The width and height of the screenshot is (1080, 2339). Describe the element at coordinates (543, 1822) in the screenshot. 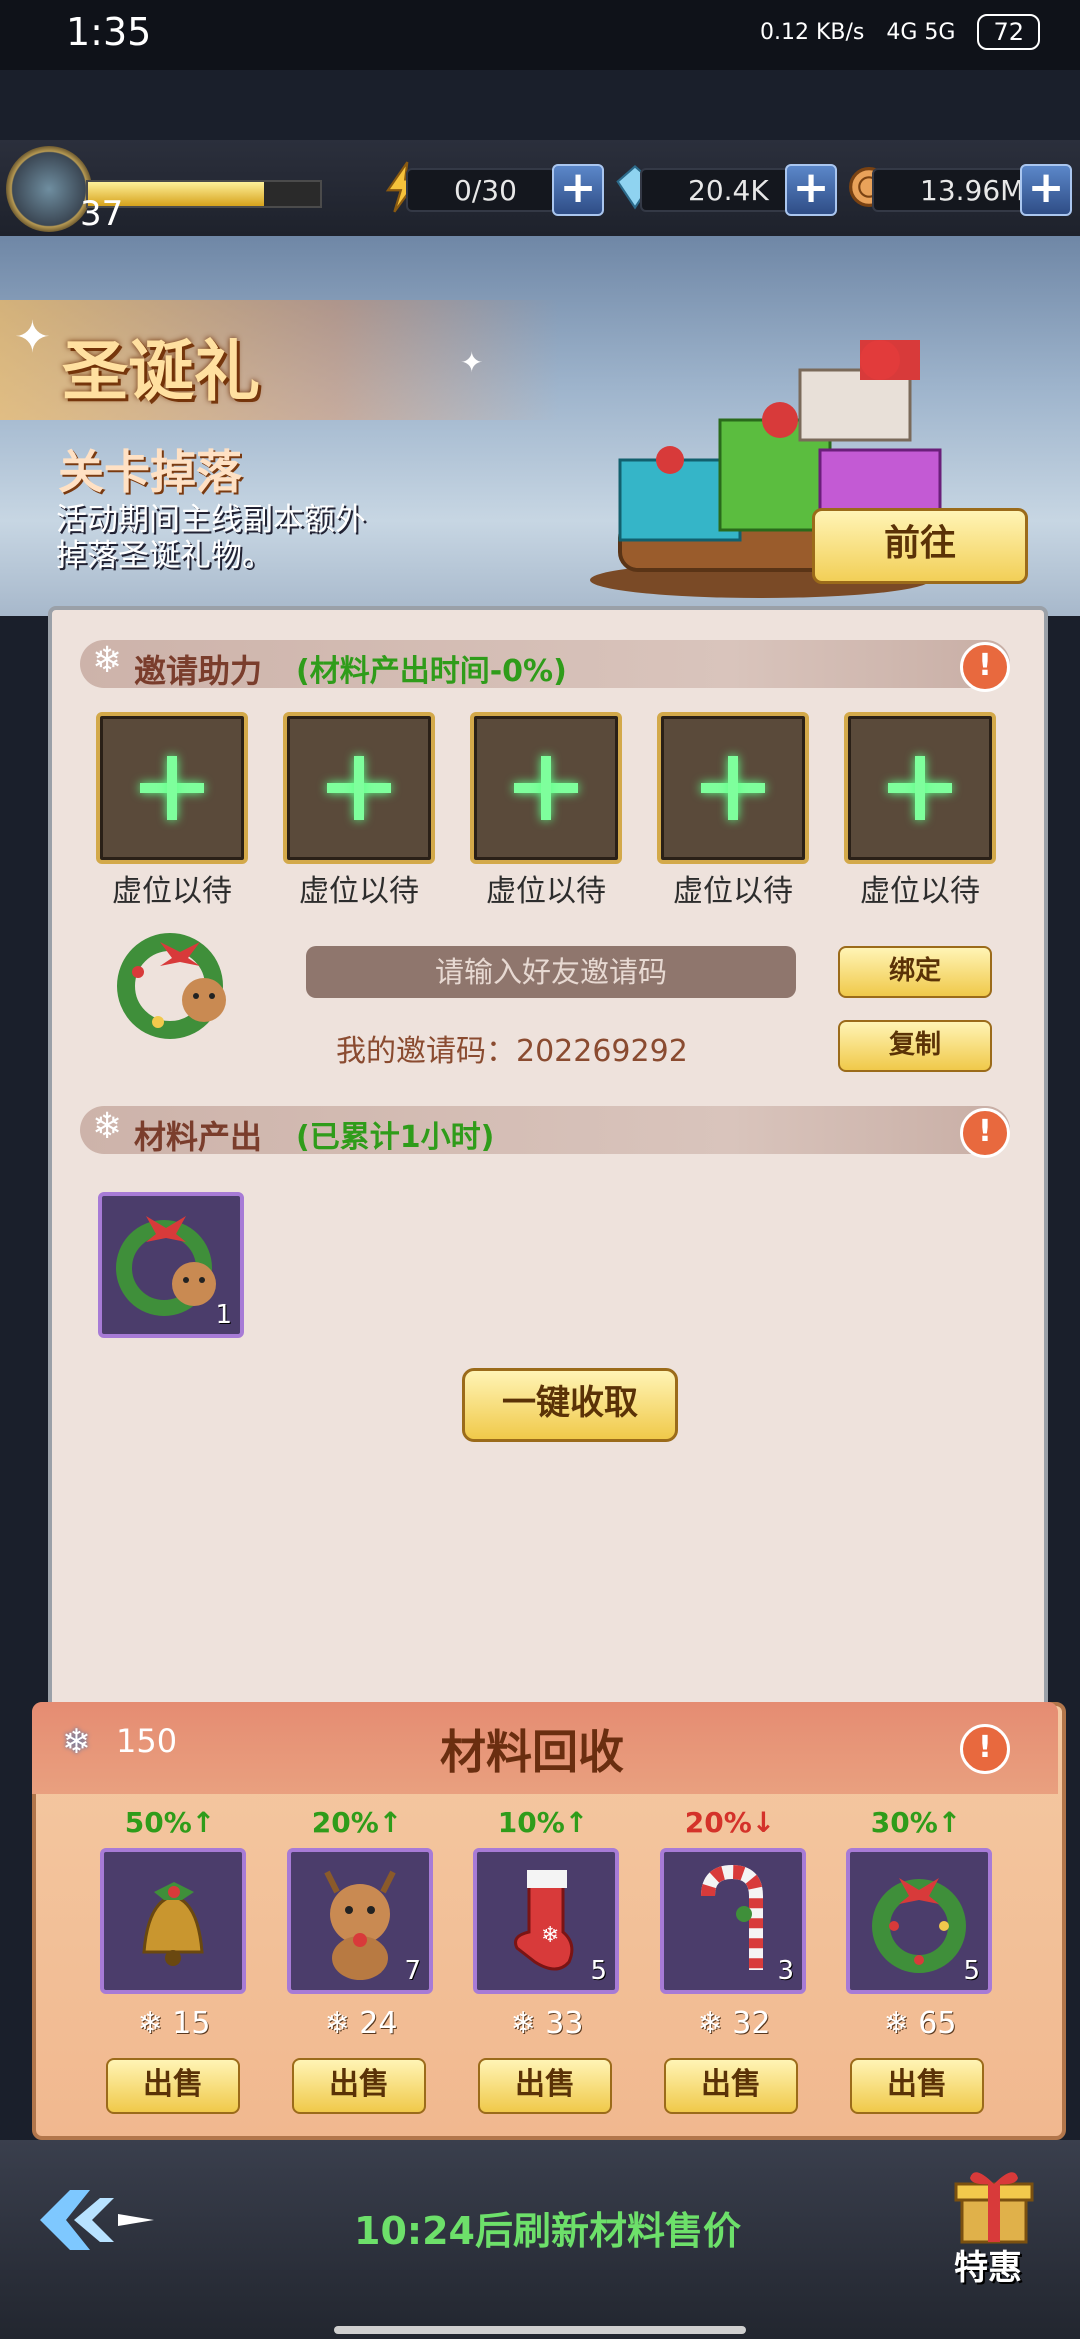

I see `price-change: 10%↑` at that location.